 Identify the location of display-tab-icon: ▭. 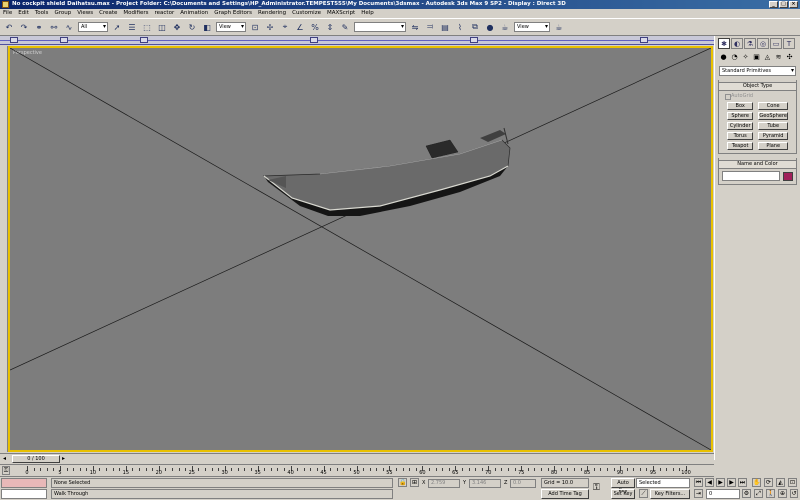
(776, 43).